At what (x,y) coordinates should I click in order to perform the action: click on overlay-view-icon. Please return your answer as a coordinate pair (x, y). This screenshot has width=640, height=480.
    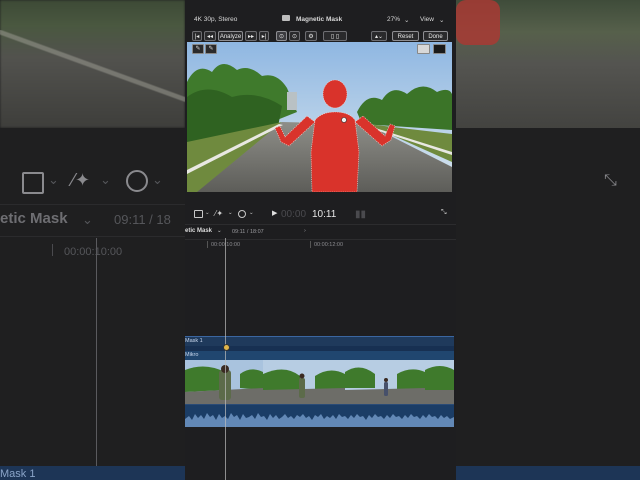
    Looking at the image, I should click on (423, 49).